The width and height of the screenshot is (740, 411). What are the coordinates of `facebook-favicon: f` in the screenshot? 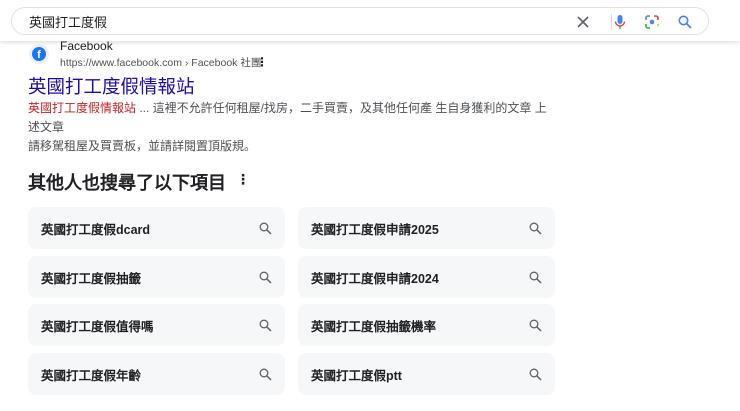 It's located at (39, 54).